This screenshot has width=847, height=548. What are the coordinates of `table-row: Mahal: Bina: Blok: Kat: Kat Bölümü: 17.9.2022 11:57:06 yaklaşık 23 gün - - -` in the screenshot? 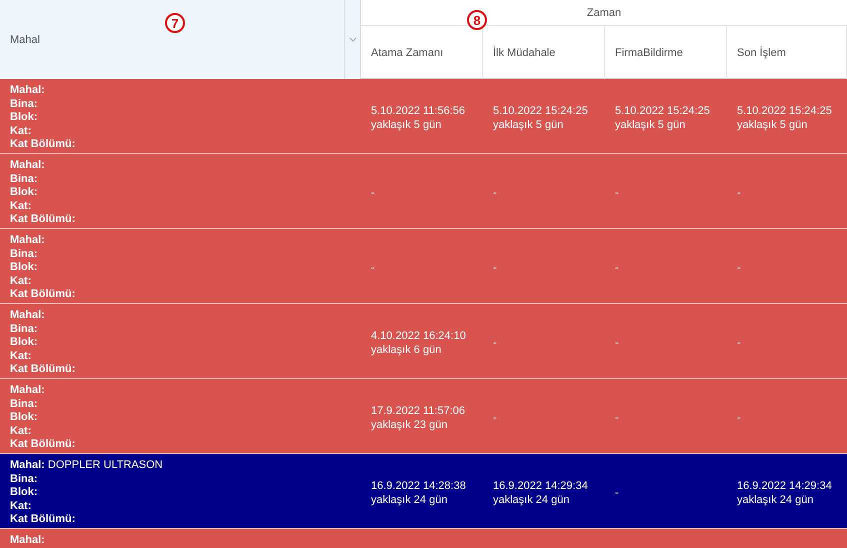 It's located at (423, 416).